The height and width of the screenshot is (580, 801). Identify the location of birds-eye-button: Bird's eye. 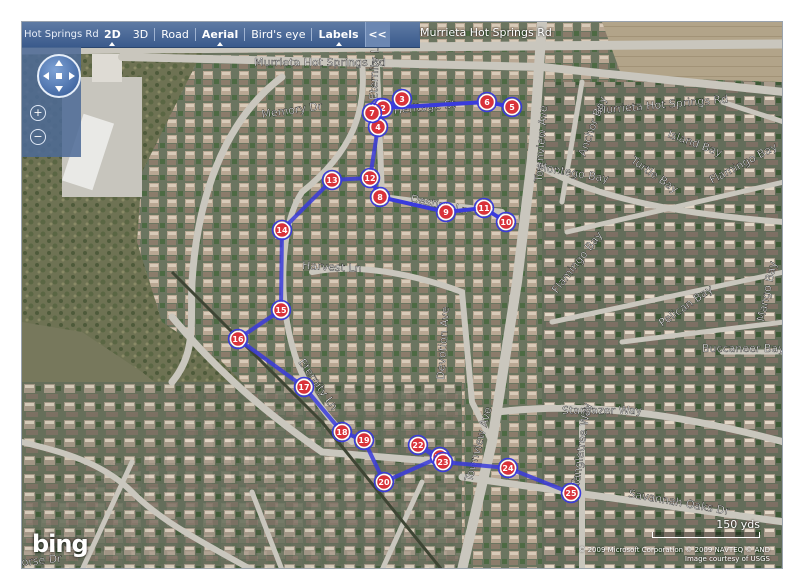
(278, 34).